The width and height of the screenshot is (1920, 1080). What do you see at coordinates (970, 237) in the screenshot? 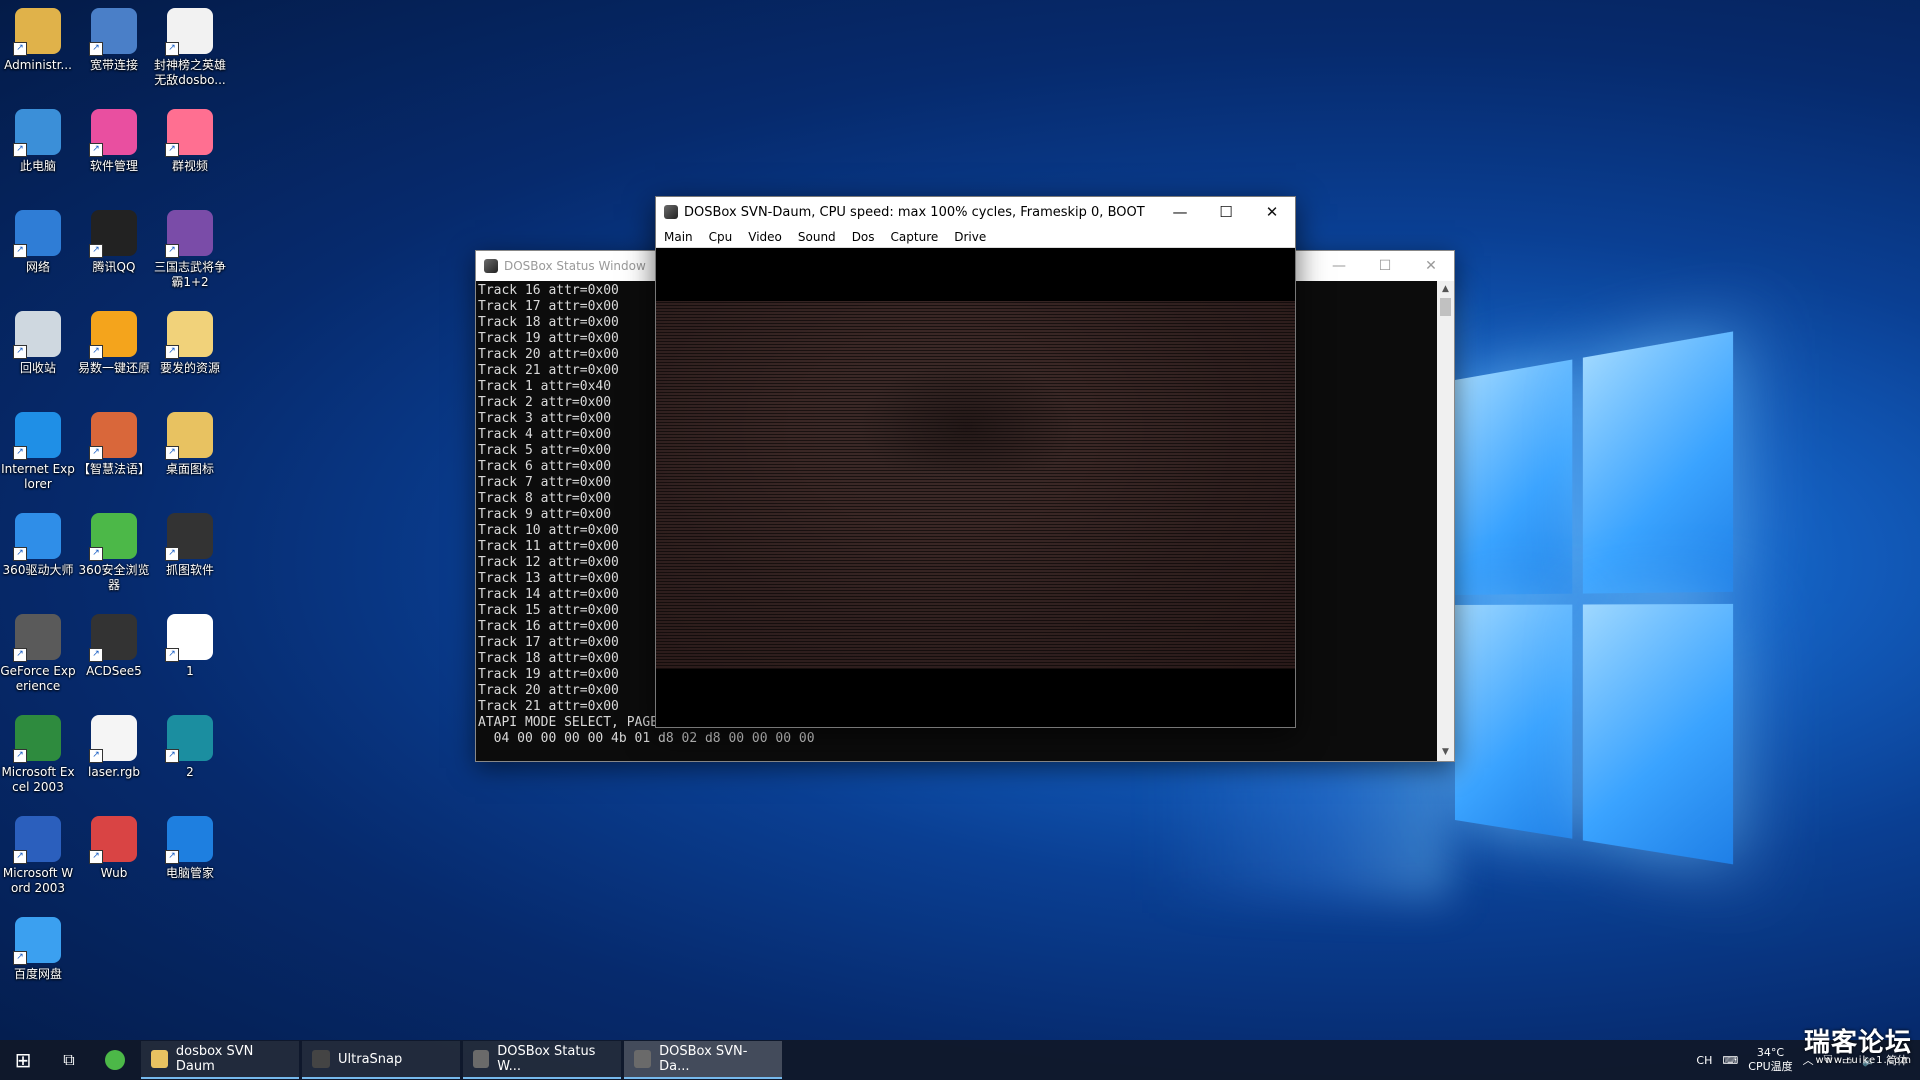
I see `menu-item-drive: Drive` at bounding box center [970, 237].